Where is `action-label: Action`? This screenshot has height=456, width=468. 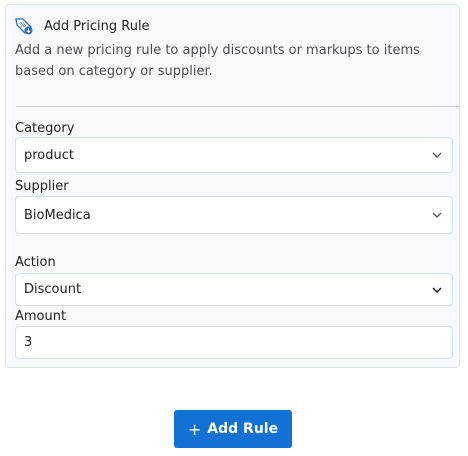
action-label: Action is located at coordinates (35, 262).